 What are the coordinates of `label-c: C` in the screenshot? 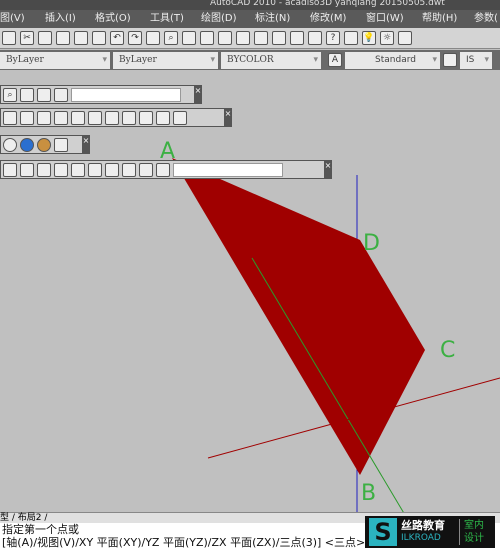 It's located at (447, 350).